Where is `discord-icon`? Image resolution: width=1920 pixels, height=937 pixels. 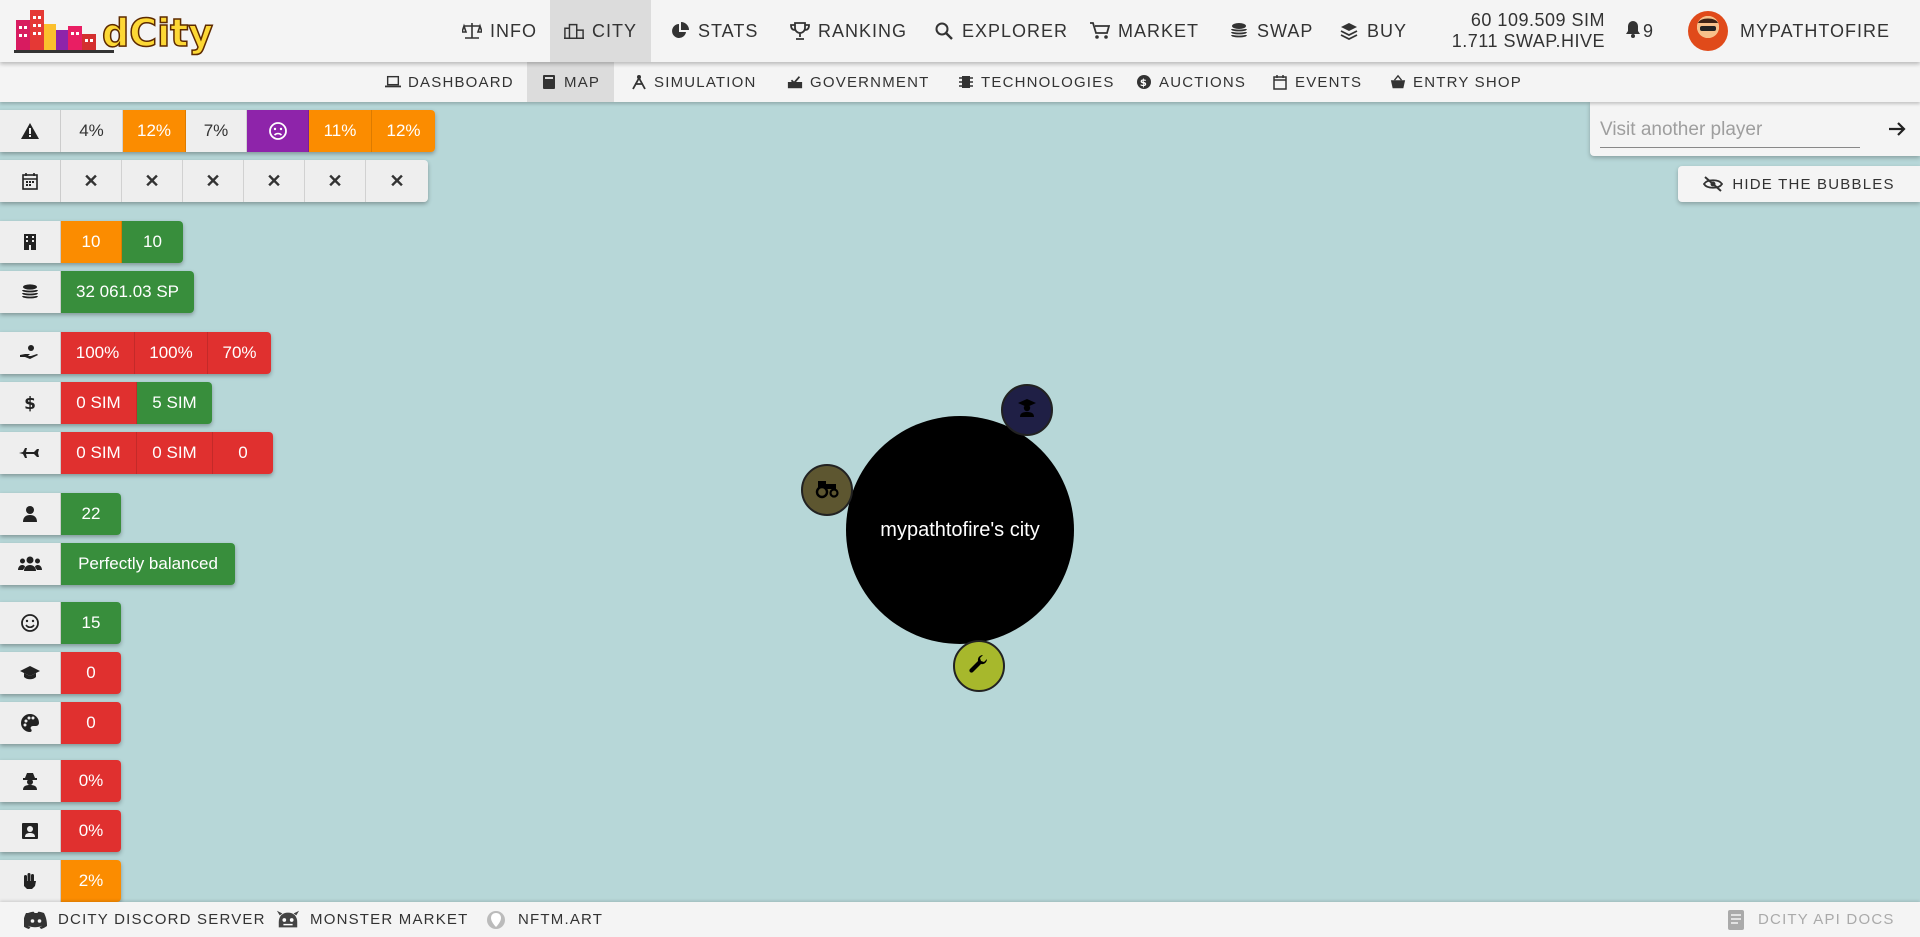 discord-icon is located at coordinates (36, 920).